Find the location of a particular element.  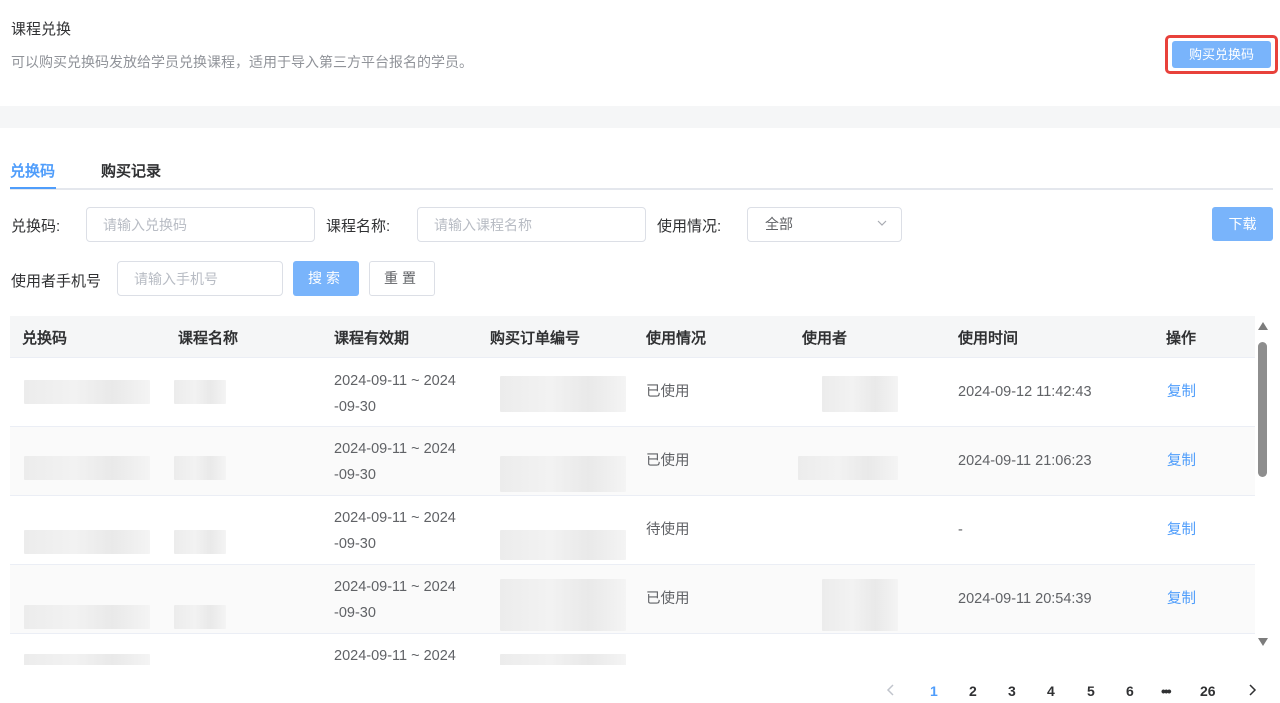

download-button: 下载 is located at coordinates (1242, 224).